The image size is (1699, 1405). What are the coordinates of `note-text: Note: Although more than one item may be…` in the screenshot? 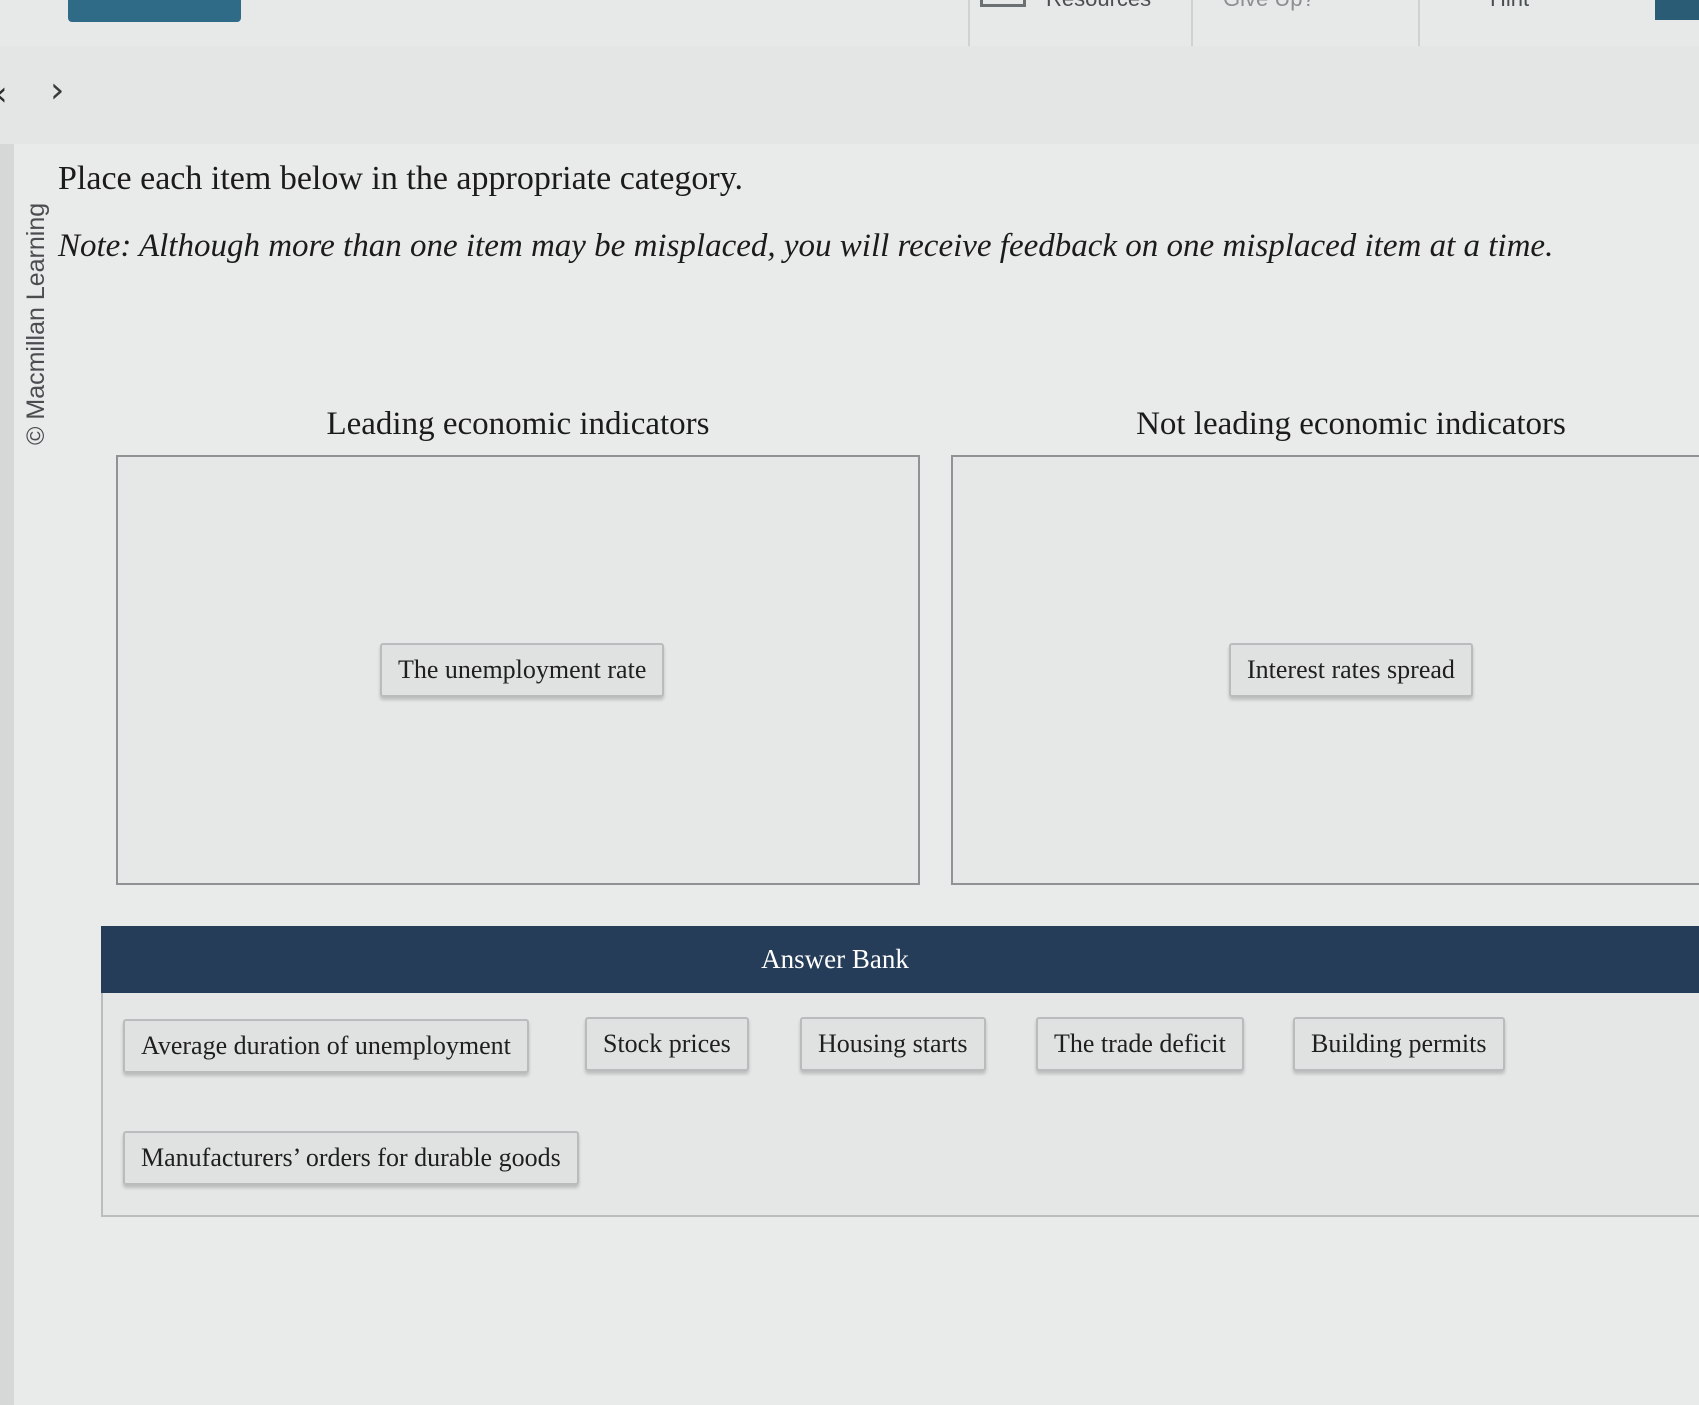 It's located at (806, 246).